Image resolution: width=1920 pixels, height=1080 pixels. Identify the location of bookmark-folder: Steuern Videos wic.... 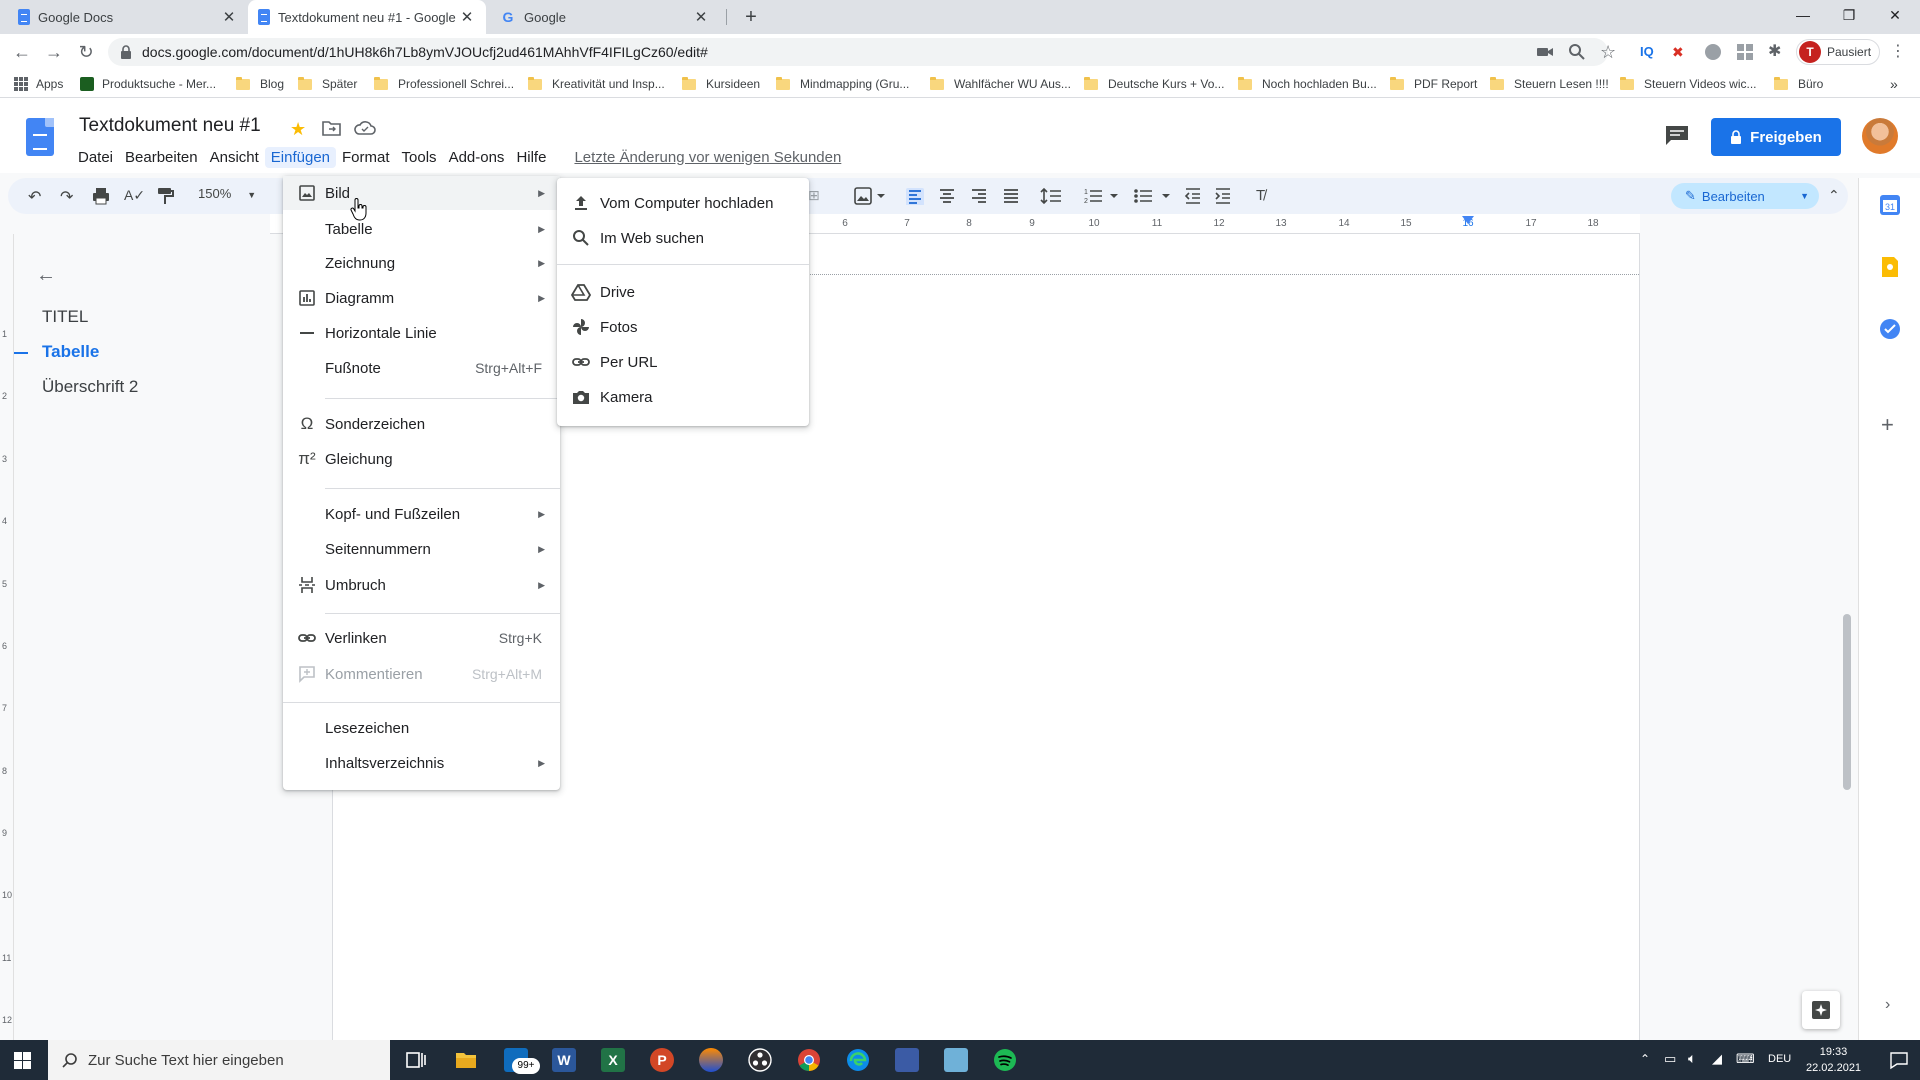
(1688, 84).